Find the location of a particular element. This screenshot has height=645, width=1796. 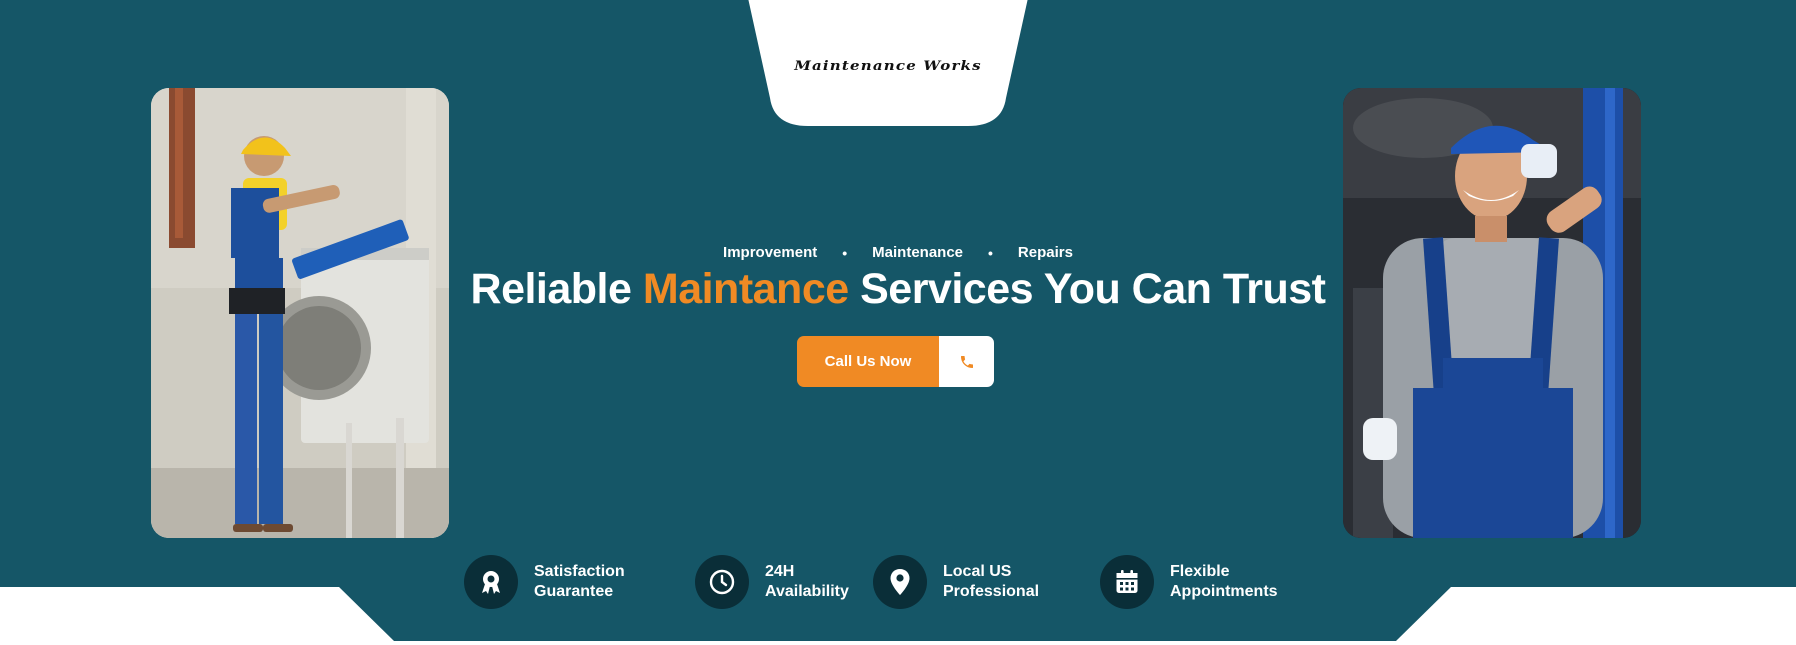

tagline-maintenance: Maintenance is located at coordinates (918, 252).